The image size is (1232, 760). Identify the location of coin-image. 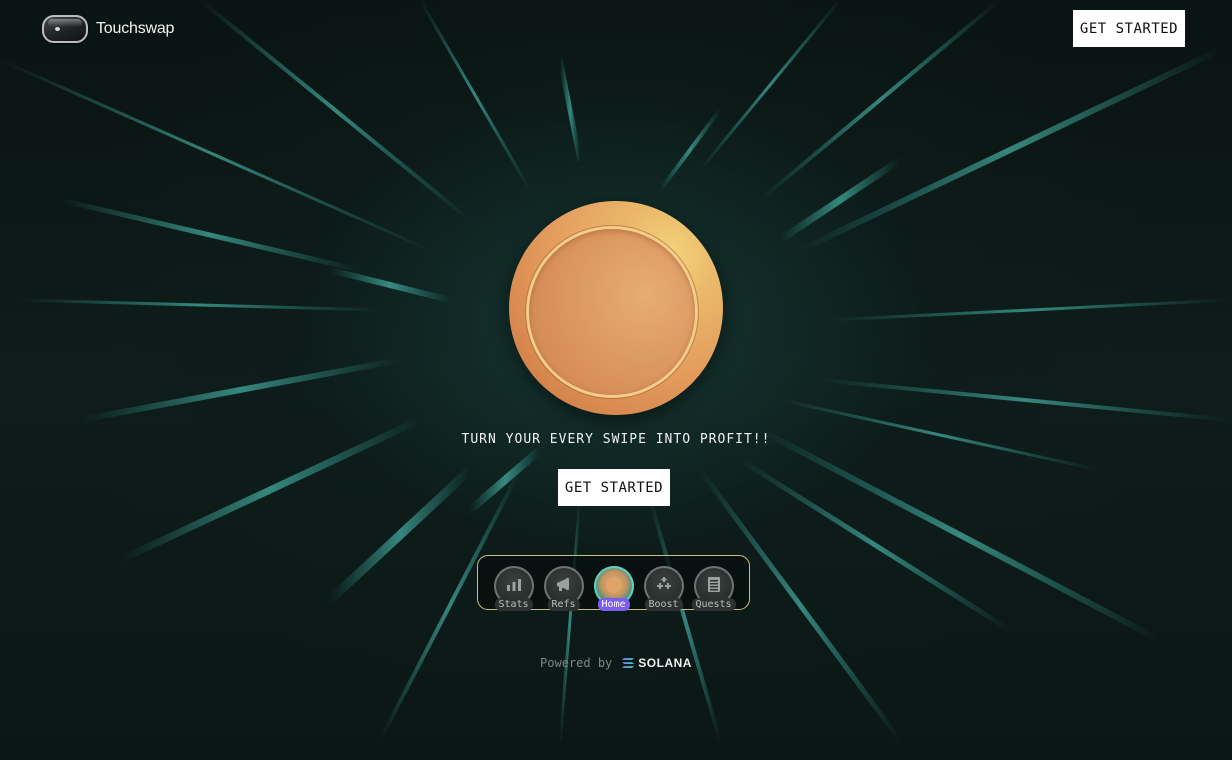
(616, 308).